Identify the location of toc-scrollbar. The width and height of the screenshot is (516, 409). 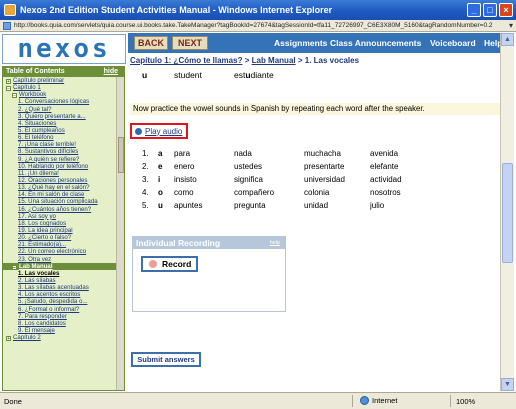
(120, 233).